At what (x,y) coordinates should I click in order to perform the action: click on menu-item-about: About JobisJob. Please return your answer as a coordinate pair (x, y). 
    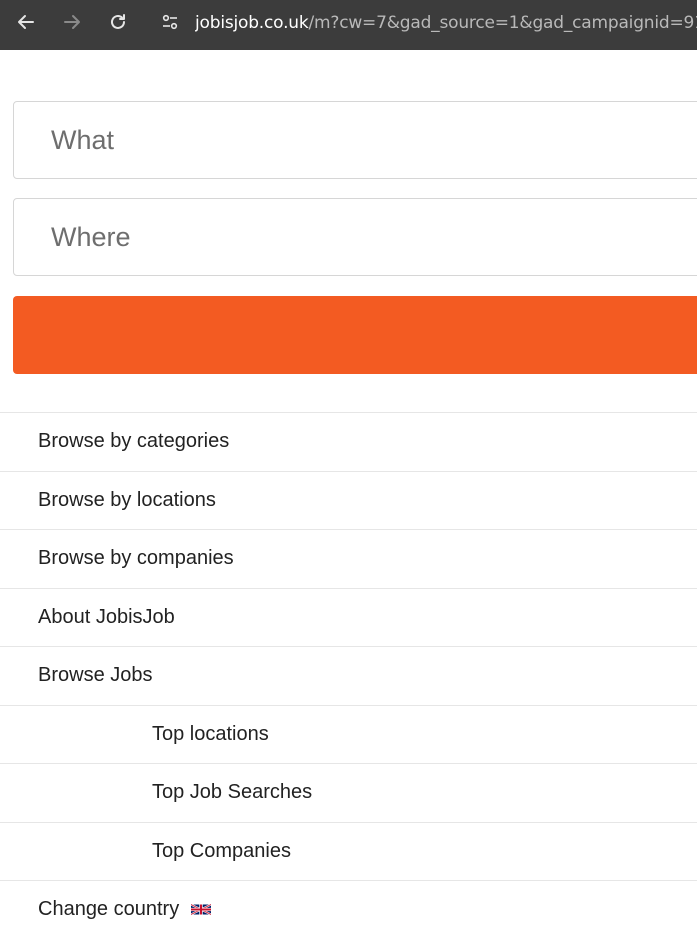
    Looking at the image, I should click on (348, 617).